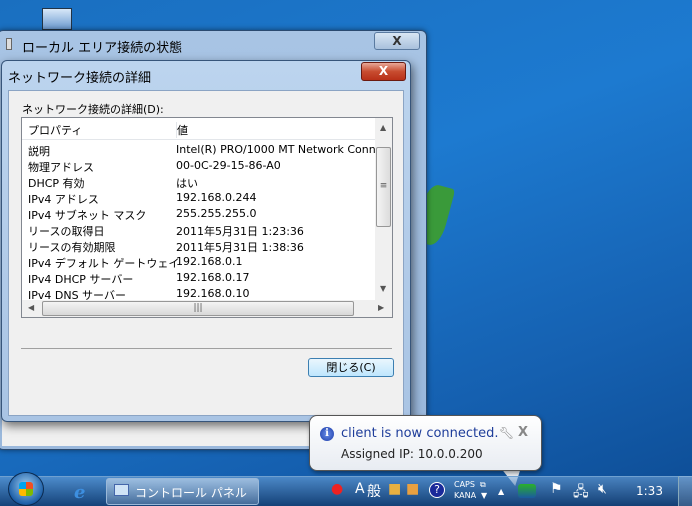  What do you see at coordinates (55, 130) in the screenshot?
I see `column-header-property: プロパティ` at bounding box center [55, 130].